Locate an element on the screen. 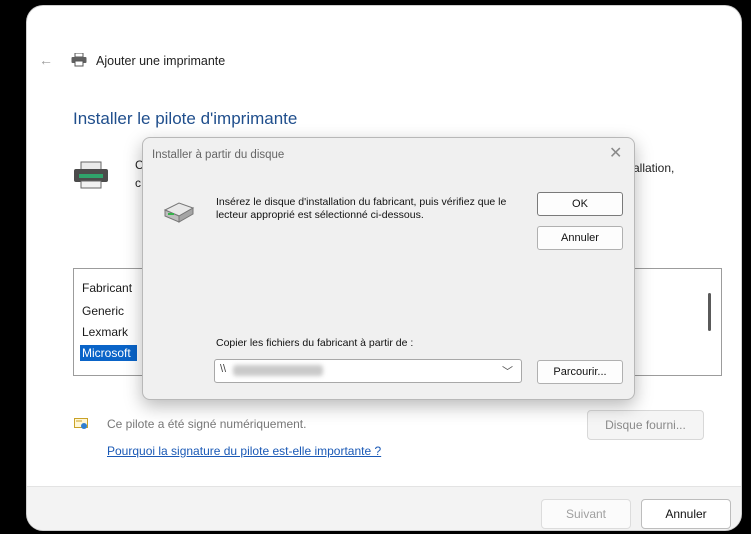 This screenshot has width=751, height=534. scrollbar-thumb is located at coordinates (709, 312).